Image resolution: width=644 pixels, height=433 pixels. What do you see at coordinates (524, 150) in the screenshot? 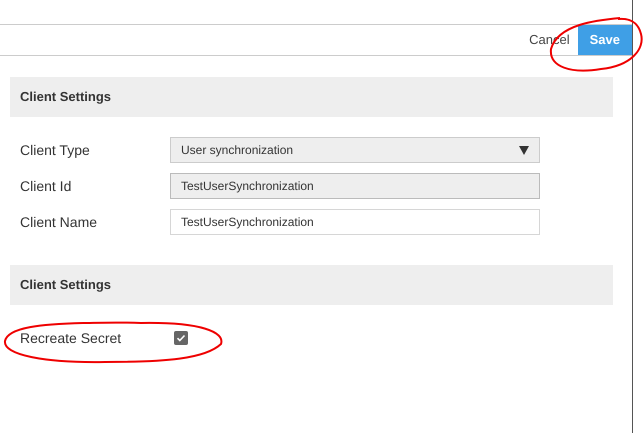
I see `dropdown-arrow-icon` at bounding box center [524, 150].